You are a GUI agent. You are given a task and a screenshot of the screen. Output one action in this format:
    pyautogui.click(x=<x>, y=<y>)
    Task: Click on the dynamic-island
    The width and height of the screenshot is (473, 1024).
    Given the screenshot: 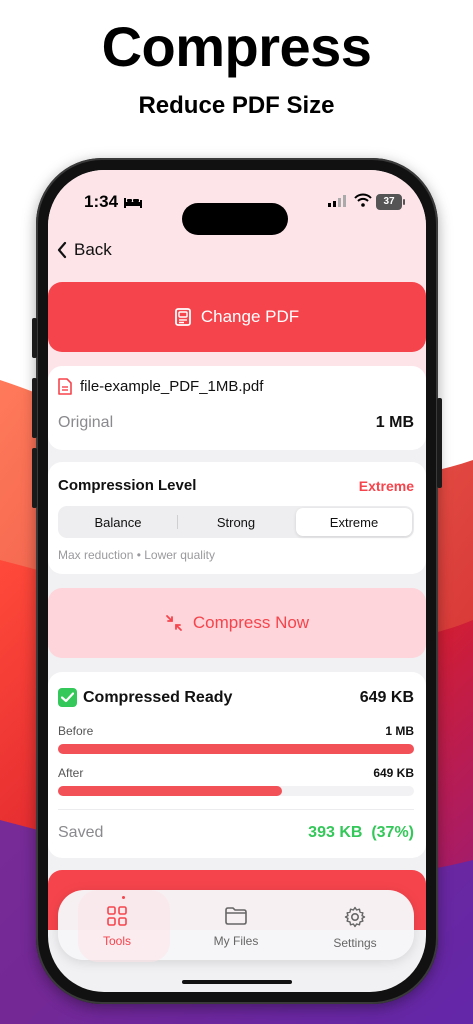 What is the action you would take?
    pyautogui.click(x=235, y=219)
    